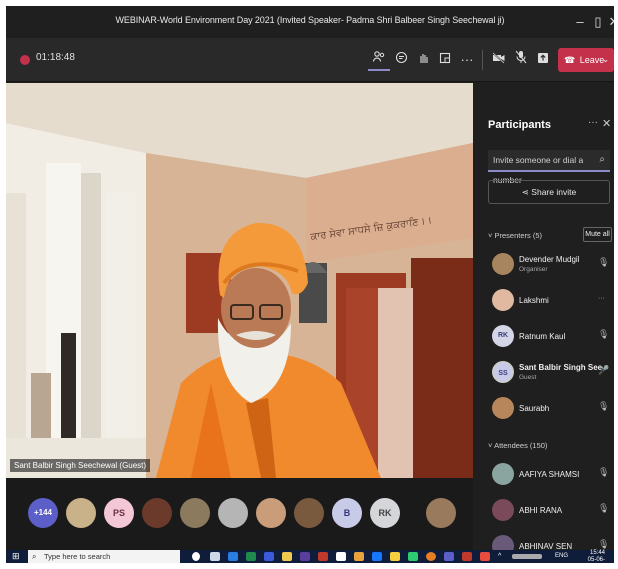 This screenshot has height=569, width=618. Describe the element at coordinates (503, 556) in the screenshot. I see `system-tray-icons: ^` at that location.